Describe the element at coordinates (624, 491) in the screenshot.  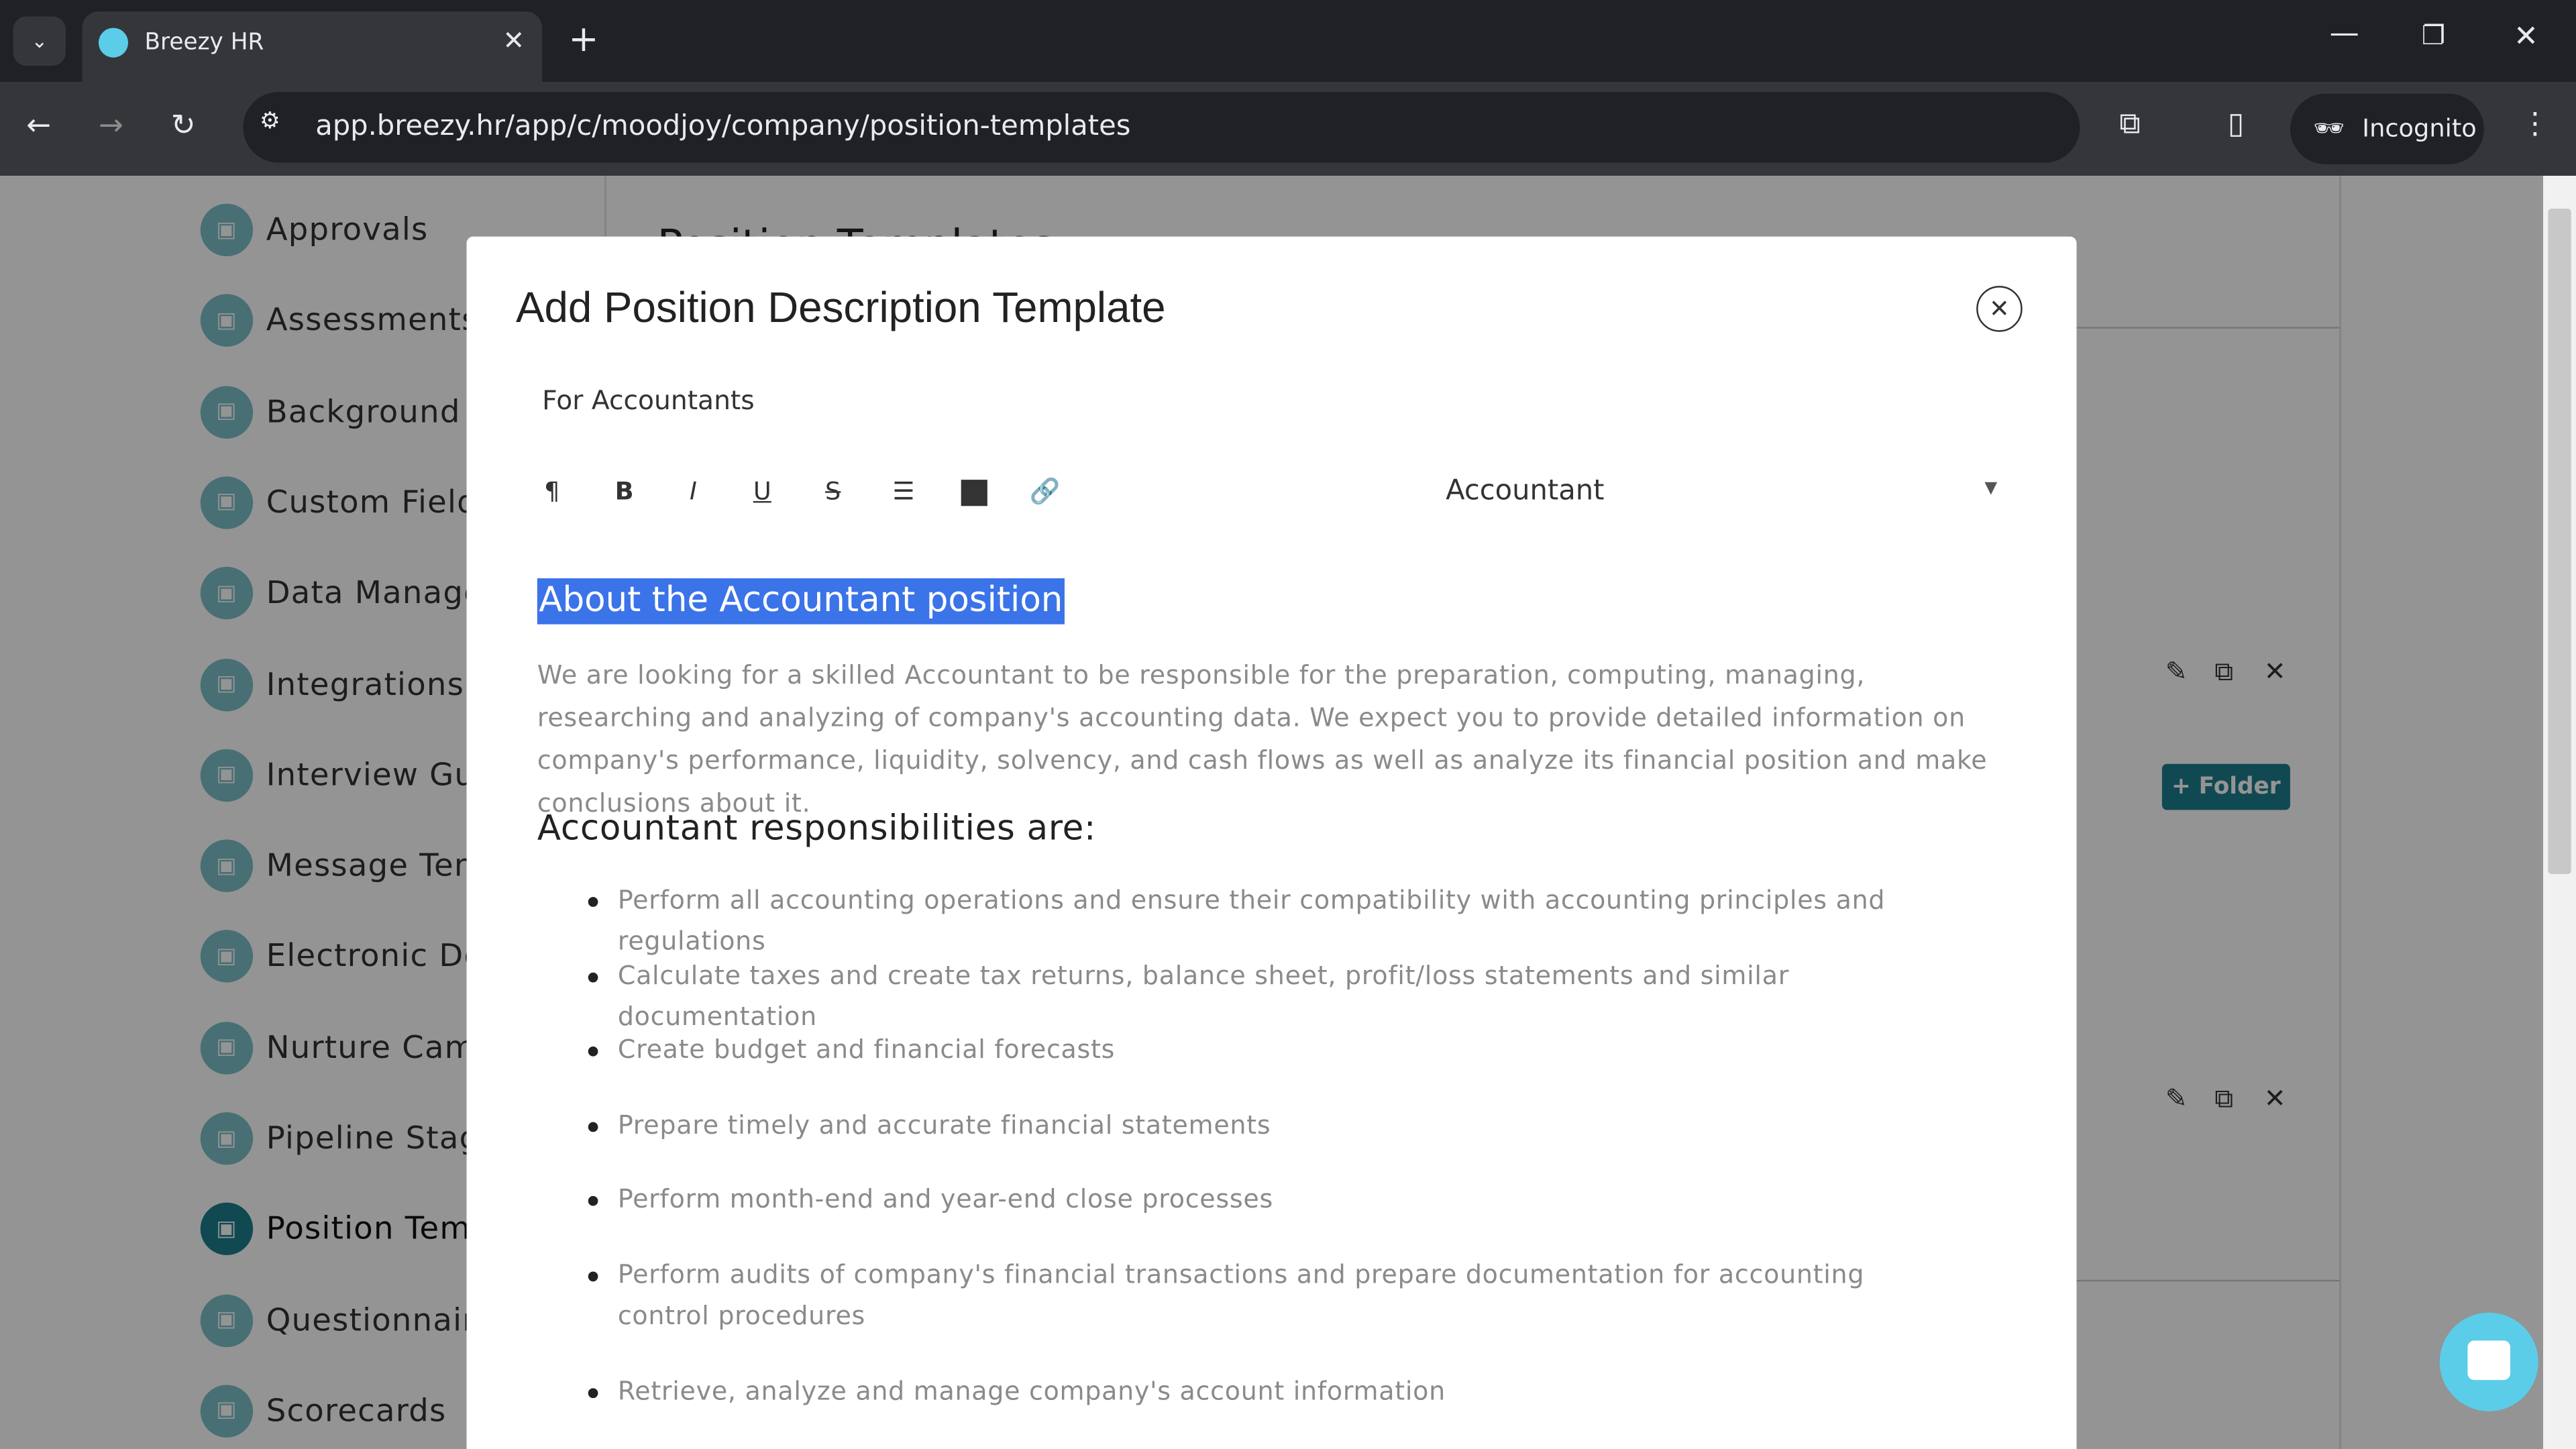
I see `bold-icon: B` at that location.